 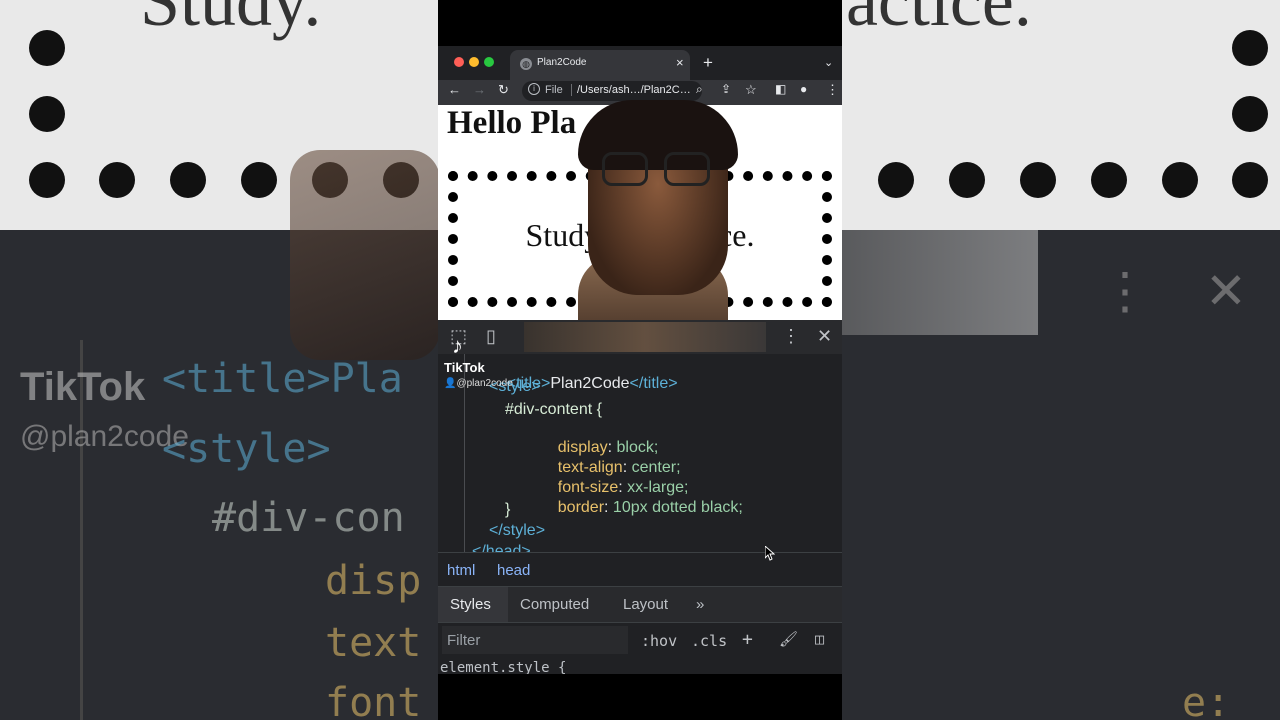 I want to click on tab-styles: Styles, so click(x=470, y=604).